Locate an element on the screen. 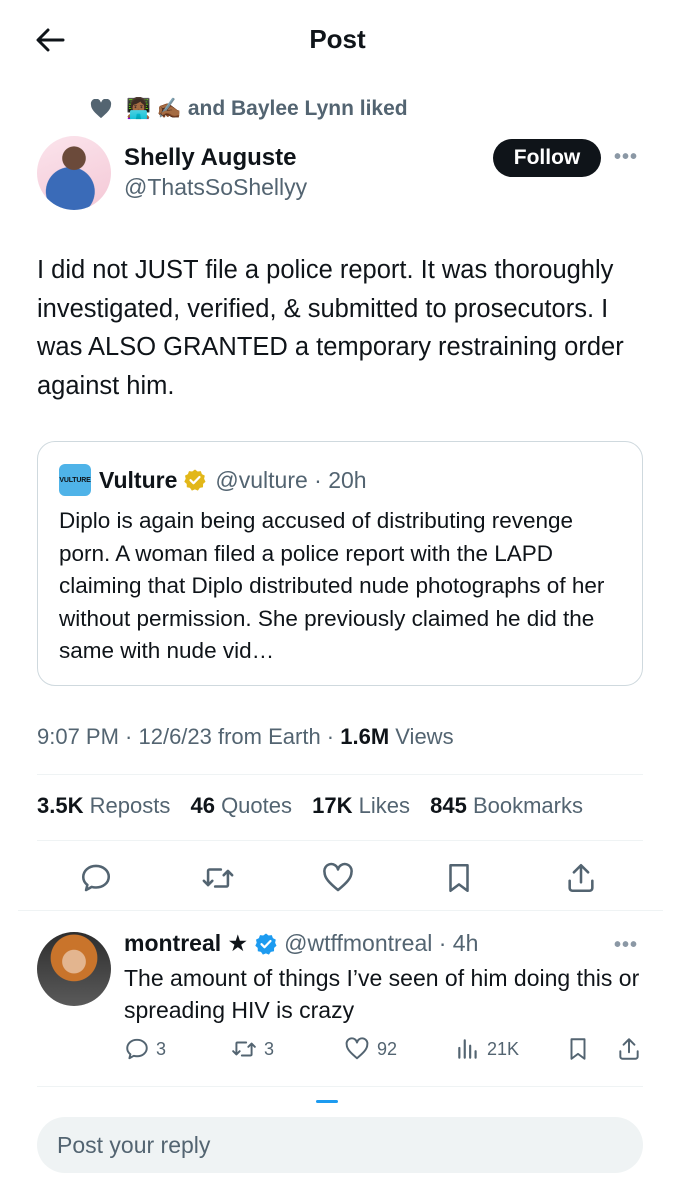  quotes-stat: 46 Quotes is located at coordinates (241, 805).